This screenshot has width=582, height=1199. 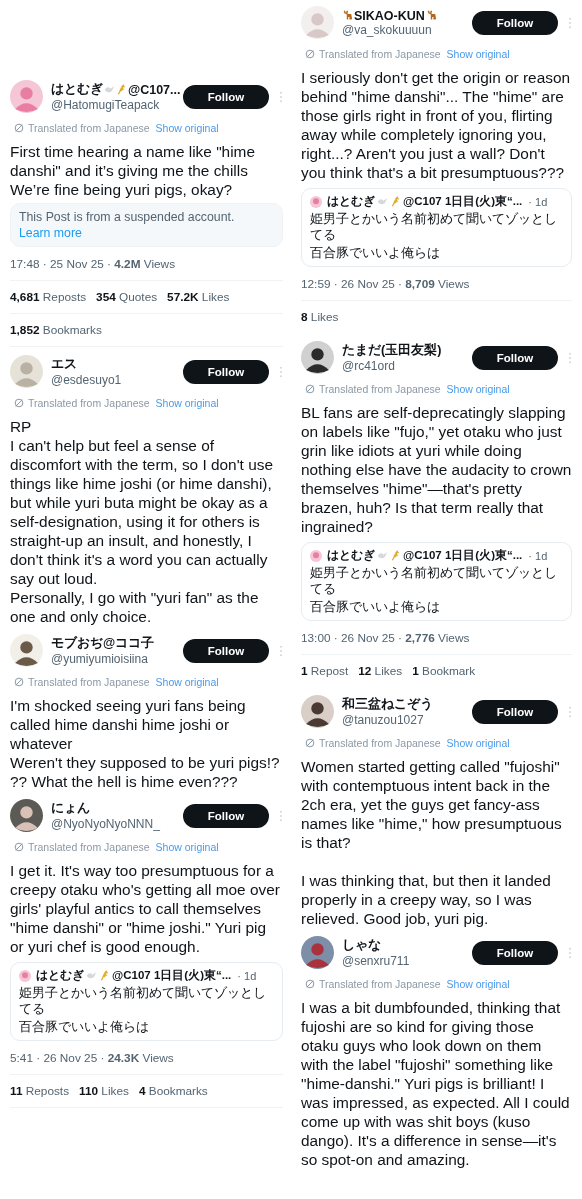 I want to click on user-handle: @esdesuyo1, so click(x=113, y=380).